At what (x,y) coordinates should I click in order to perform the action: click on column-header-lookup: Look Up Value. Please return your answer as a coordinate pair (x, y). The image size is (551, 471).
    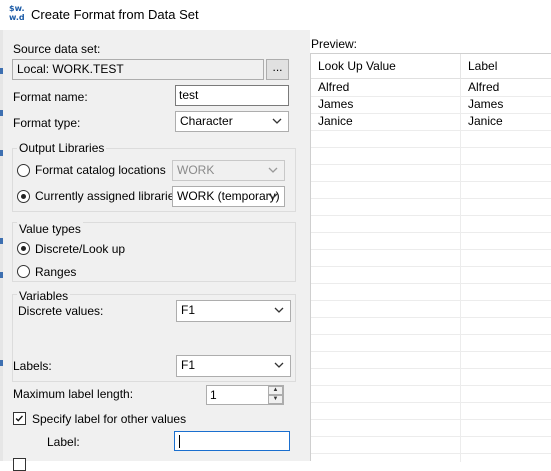
    Looking at the image, I should click on (386, 66).